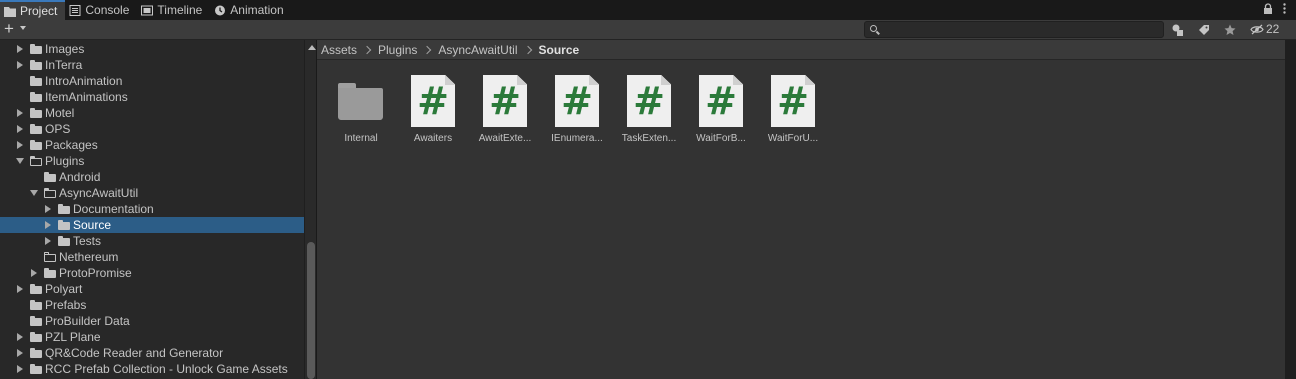 The image size is (1296, 379). What do you see at coordinates (361, 115) in the screenshot?
I see `folder-asset: Internal` at bounding box center [361, 115].